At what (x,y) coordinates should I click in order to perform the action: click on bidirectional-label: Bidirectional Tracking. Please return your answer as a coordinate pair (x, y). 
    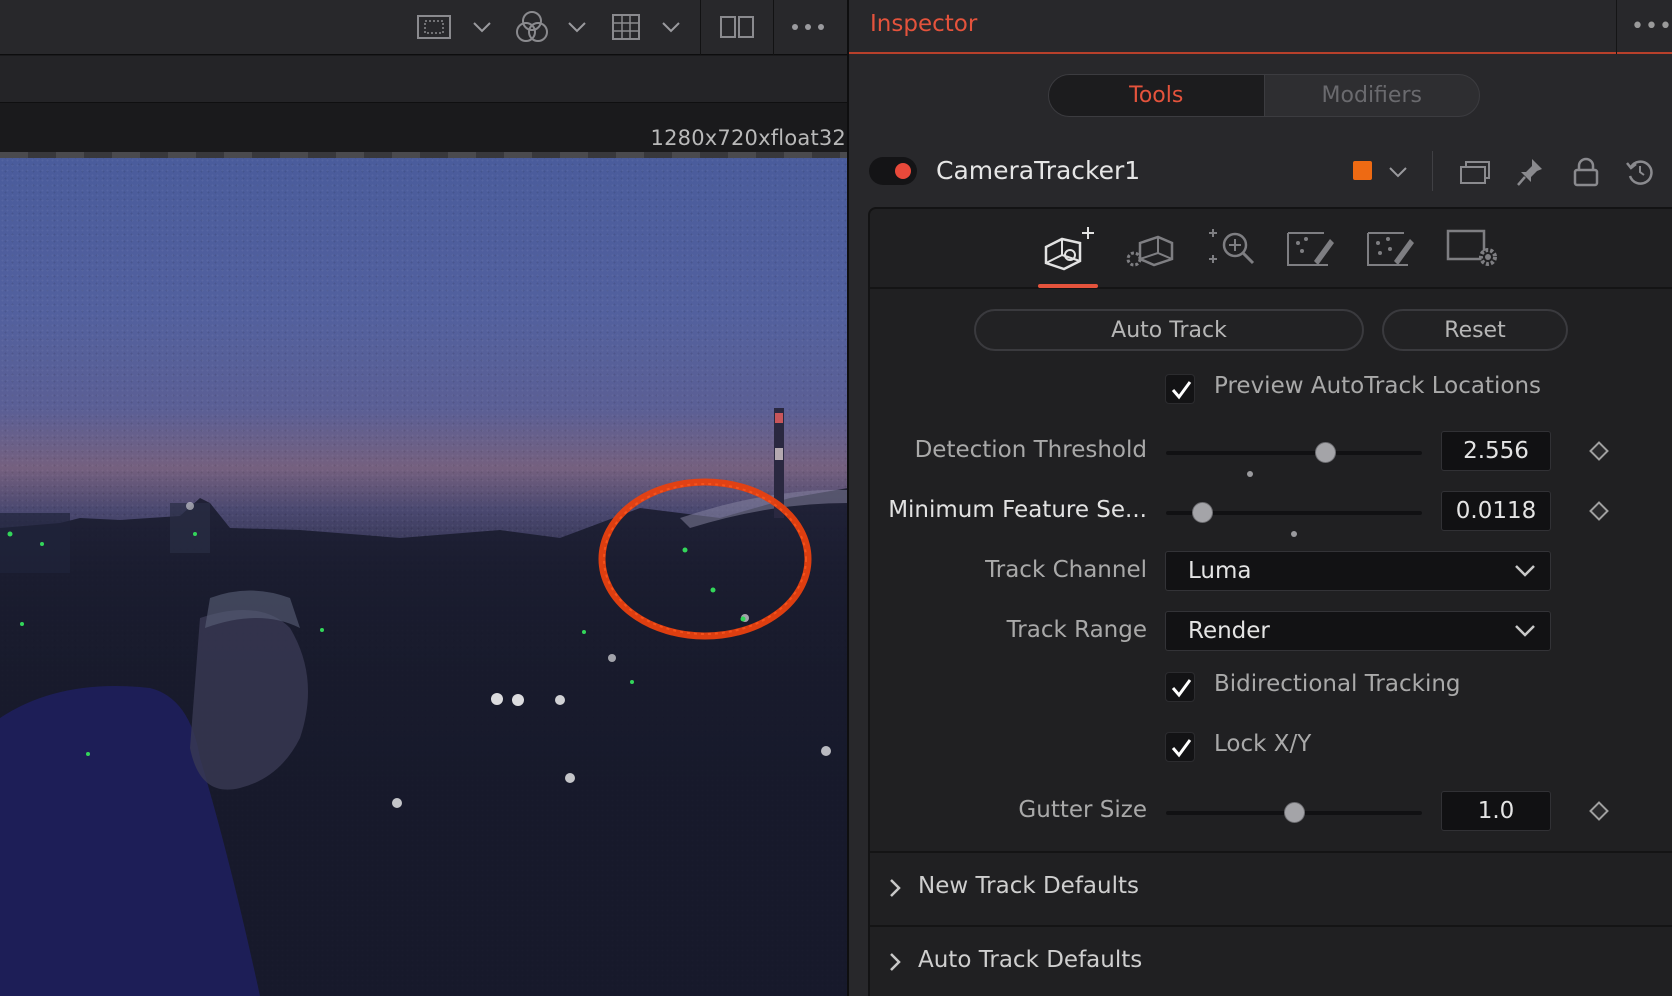
    Looking at the image, I should click on (1337, 684).